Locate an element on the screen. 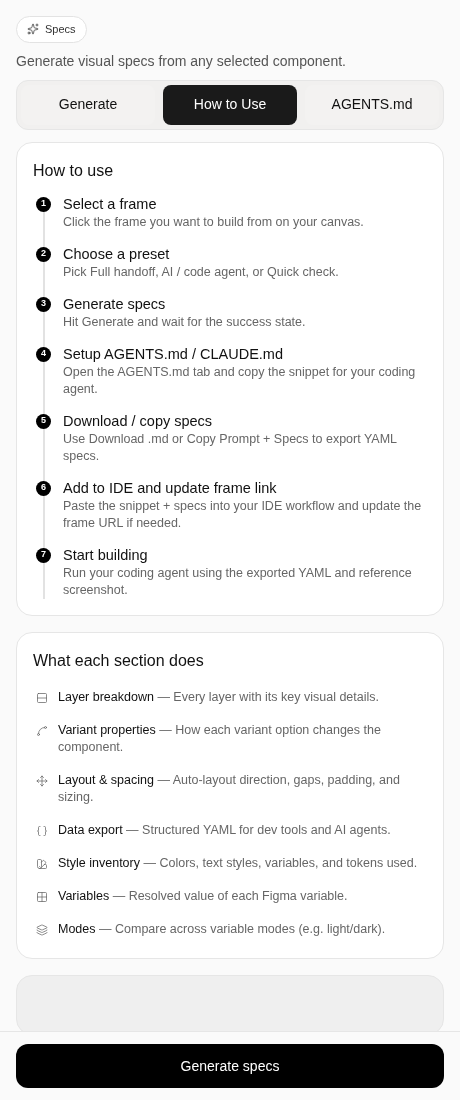 The width and height of the screenshot is (460, 1100). step-number: 6 is located at coordinates (43, 488).